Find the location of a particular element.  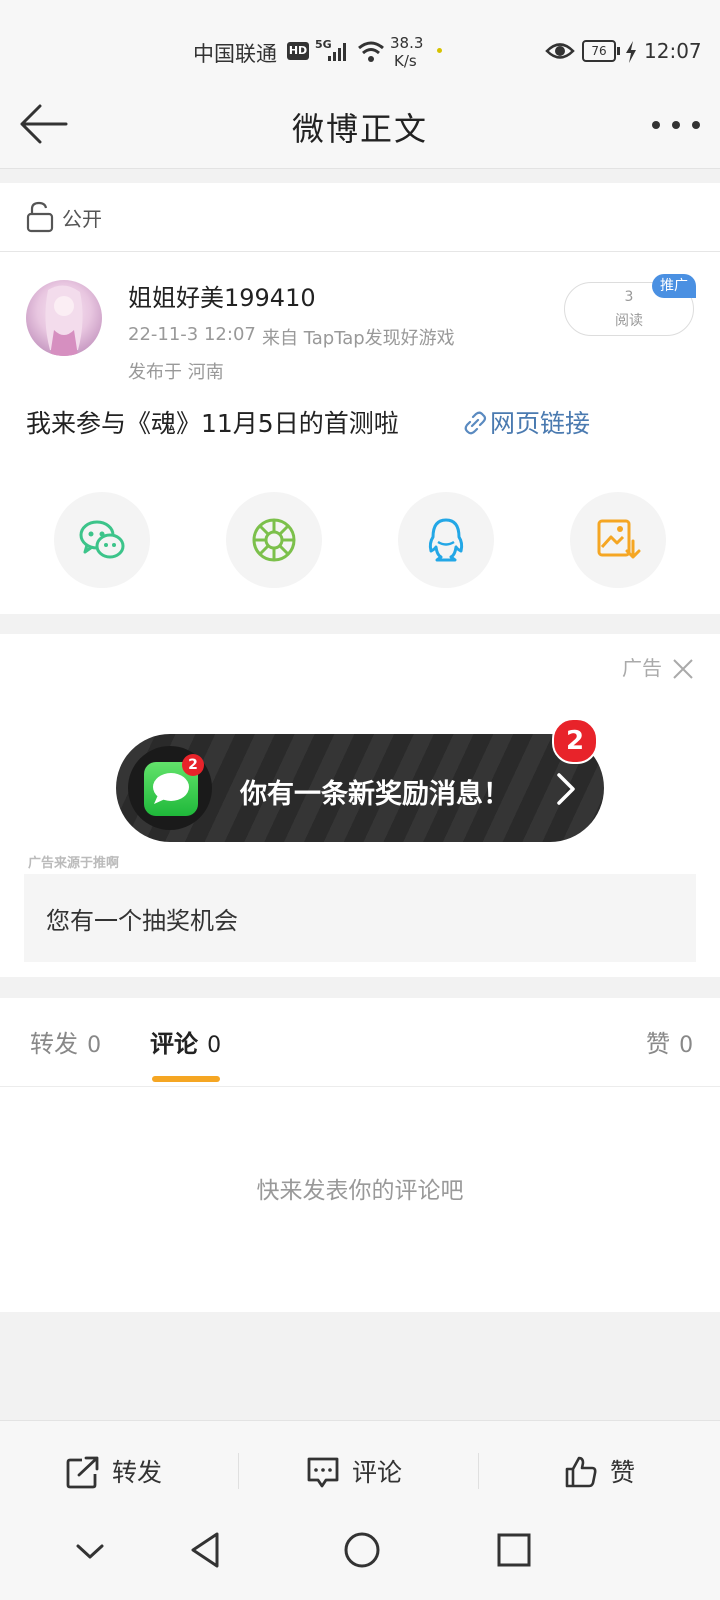

tab-repost-label: 转发 is located at coordinates (54, 1044).